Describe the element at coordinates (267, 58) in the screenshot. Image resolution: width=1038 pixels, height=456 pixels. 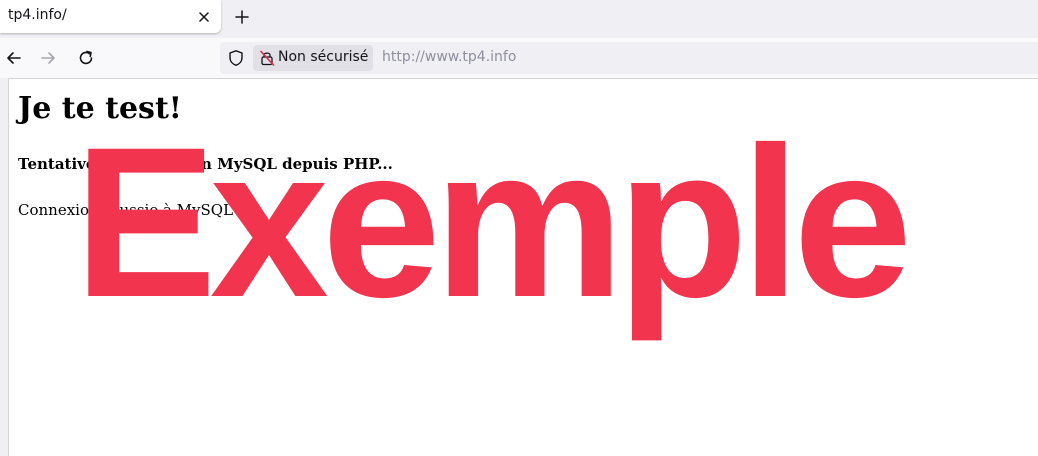
I see `broken-lock-icon` at that location.